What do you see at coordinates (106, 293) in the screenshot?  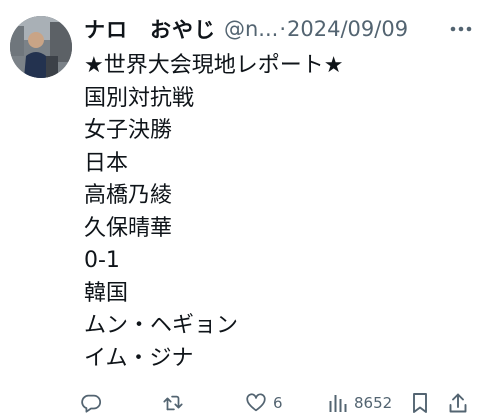 I see `tweet-line: 韓国` at bounding box center [106, 293].